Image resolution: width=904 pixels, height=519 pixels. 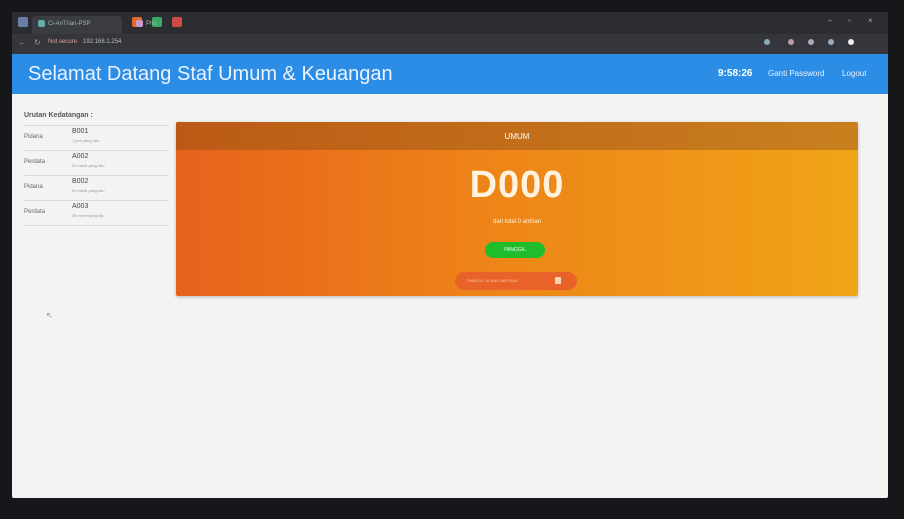 What do you see at coordinates (796, 73) in the screenshot?
I see `change-password-link: Ganti Password` at bounding box center [796, 73].